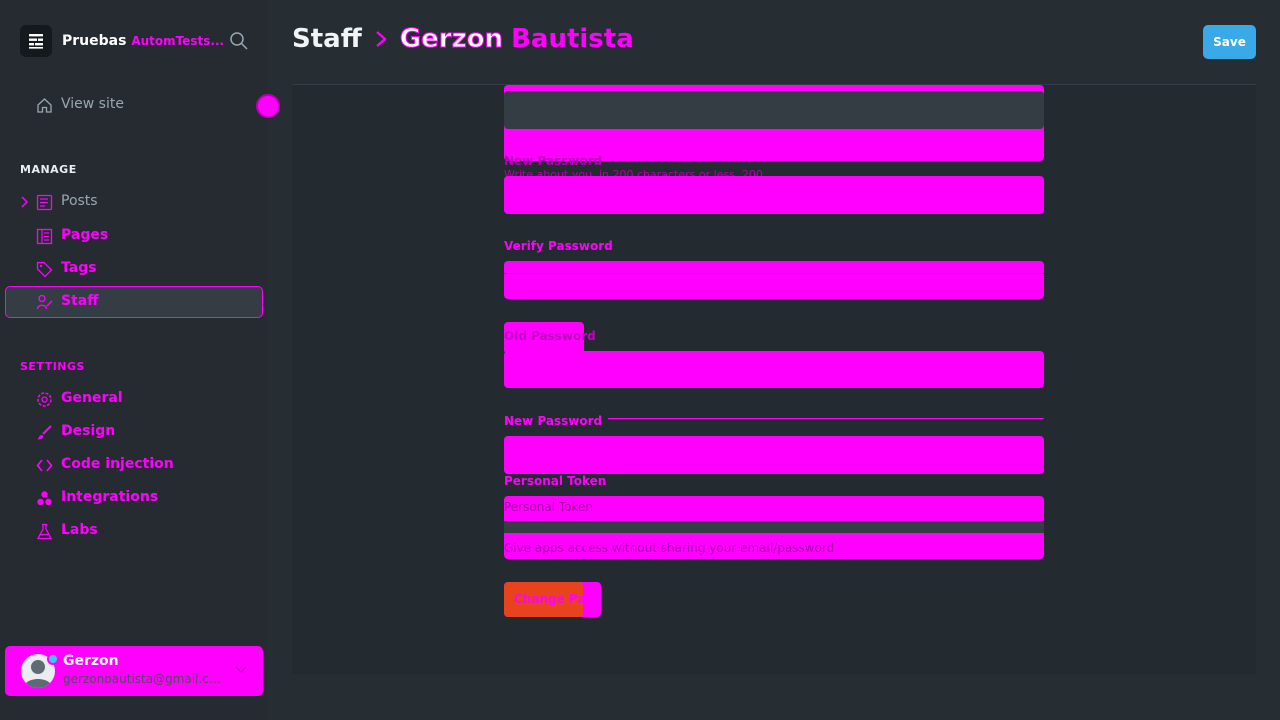 Image resolution: width=1280 pixels, height=720 pixels. I want to click on flask-icon, so click(44, 531).